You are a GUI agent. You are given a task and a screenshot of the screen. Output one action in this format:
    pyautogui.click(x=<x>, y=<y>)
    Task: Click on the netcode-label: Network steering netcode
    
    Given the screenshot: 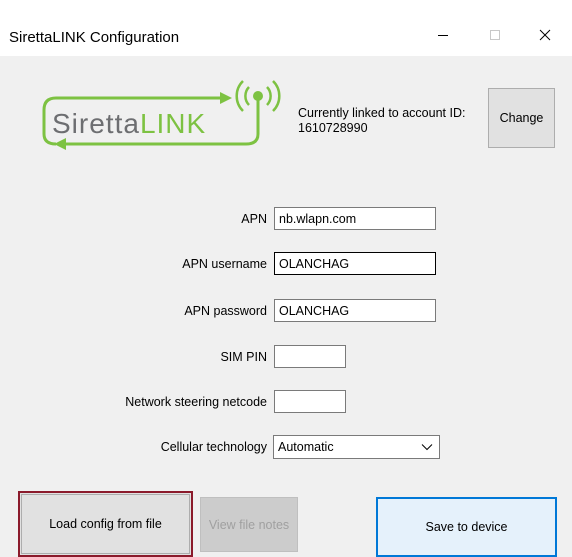 What is the action you would take?
    pyautogui.click(x=196, y=402)
    